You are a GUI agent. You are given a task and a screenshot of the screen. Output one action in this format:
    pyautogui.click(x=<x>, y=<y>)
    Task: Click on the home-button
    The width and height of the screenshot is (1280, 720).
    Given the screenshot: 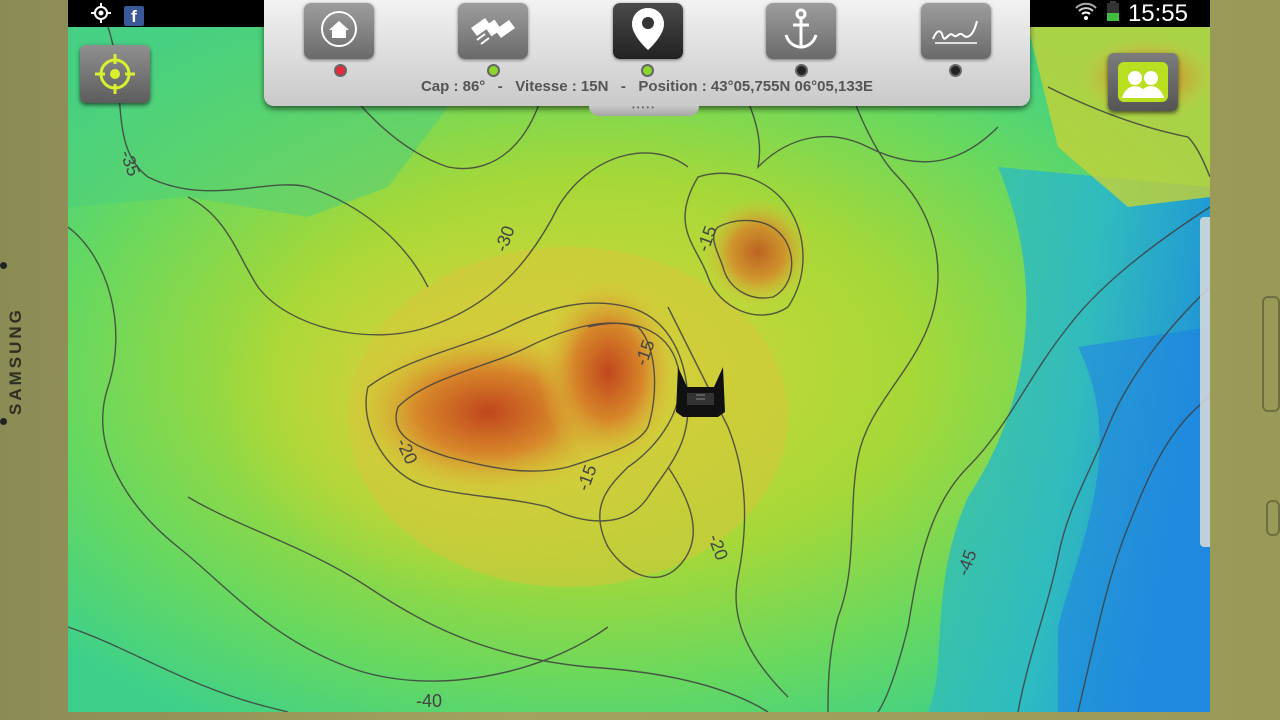 What is the action you would take?
    pyautogui.click(x=339, y=31)
    